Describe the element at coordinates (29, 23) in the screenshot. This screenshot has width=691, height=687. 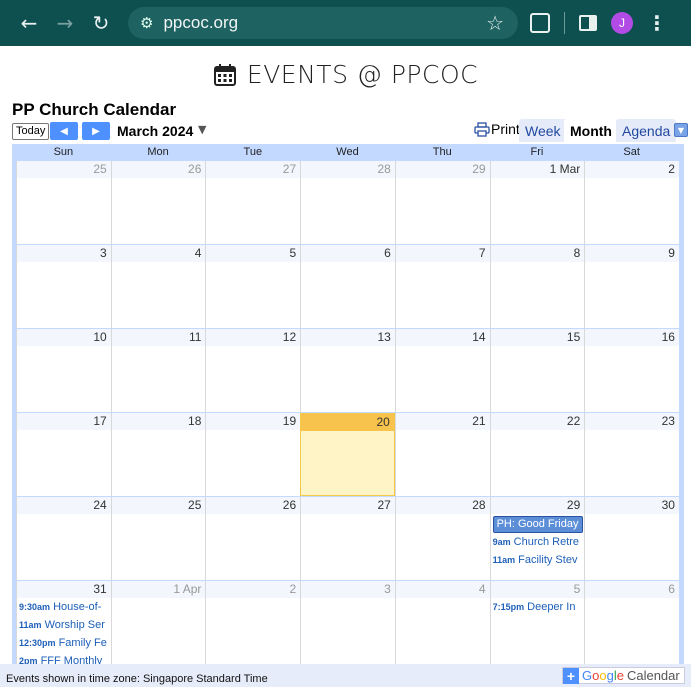
I see `back-icon: ←` at that location.